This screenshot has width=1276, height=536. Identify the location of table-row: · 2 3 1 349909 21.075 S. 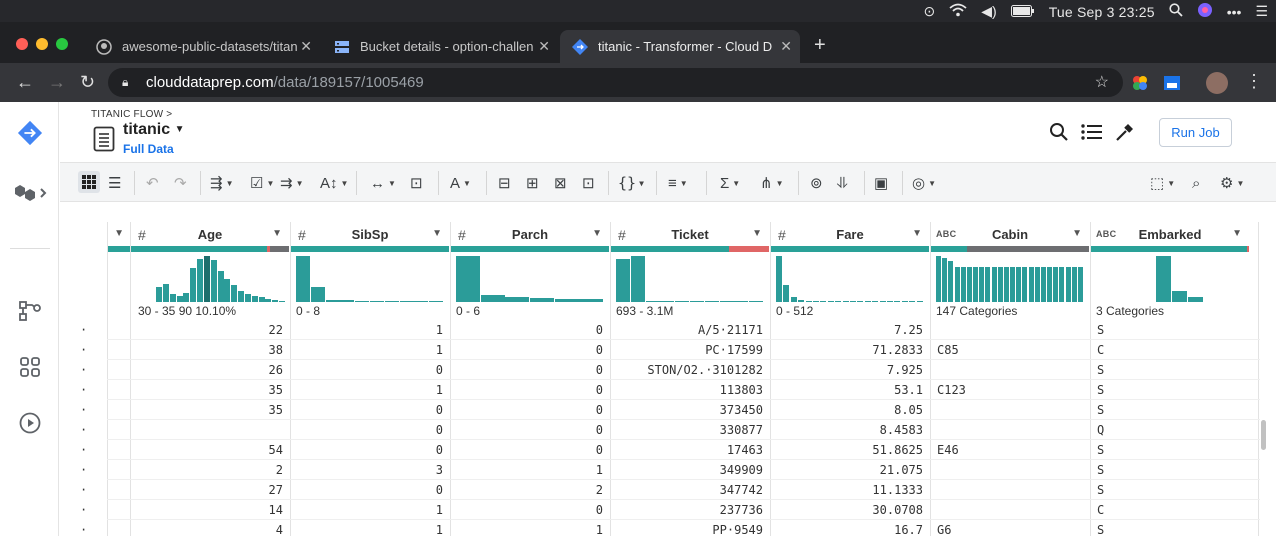
(660, 470).